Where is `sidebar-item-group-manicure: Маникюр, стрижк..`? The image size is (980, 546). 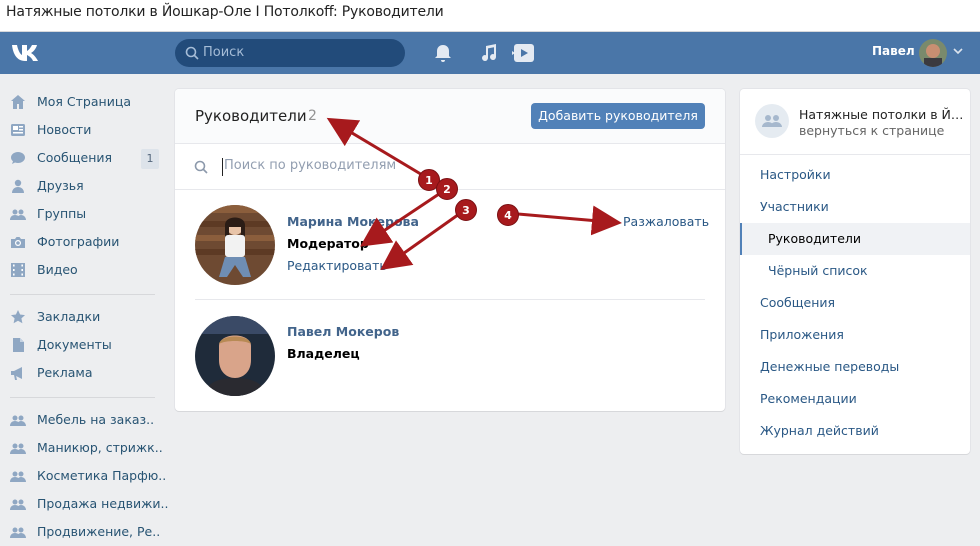 sidebar-item-group-manicure: Маникюр, стрижк.. is located at coordinates (82, 448).